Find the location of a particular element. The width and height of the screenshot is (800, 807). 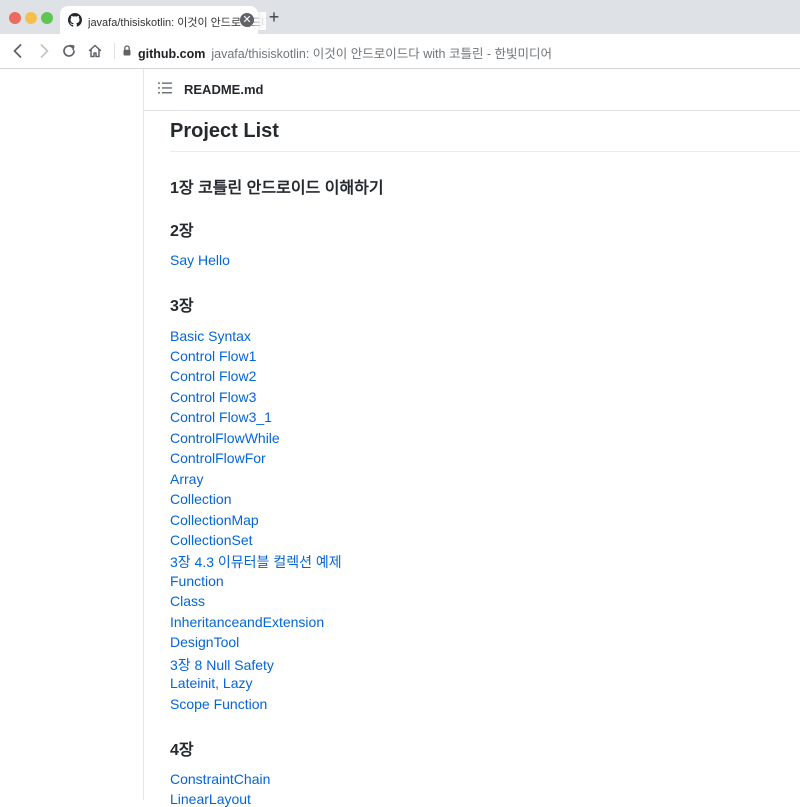

page-title: Project List is located at coordinates (224, 131).